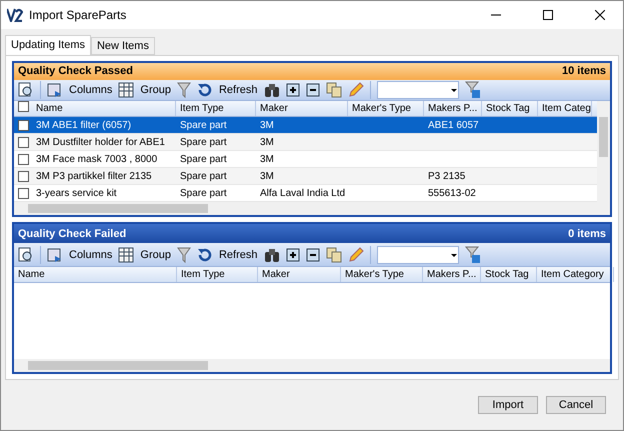  I want to click on table-cell-text: 3-years service kit, so click(76, 193).